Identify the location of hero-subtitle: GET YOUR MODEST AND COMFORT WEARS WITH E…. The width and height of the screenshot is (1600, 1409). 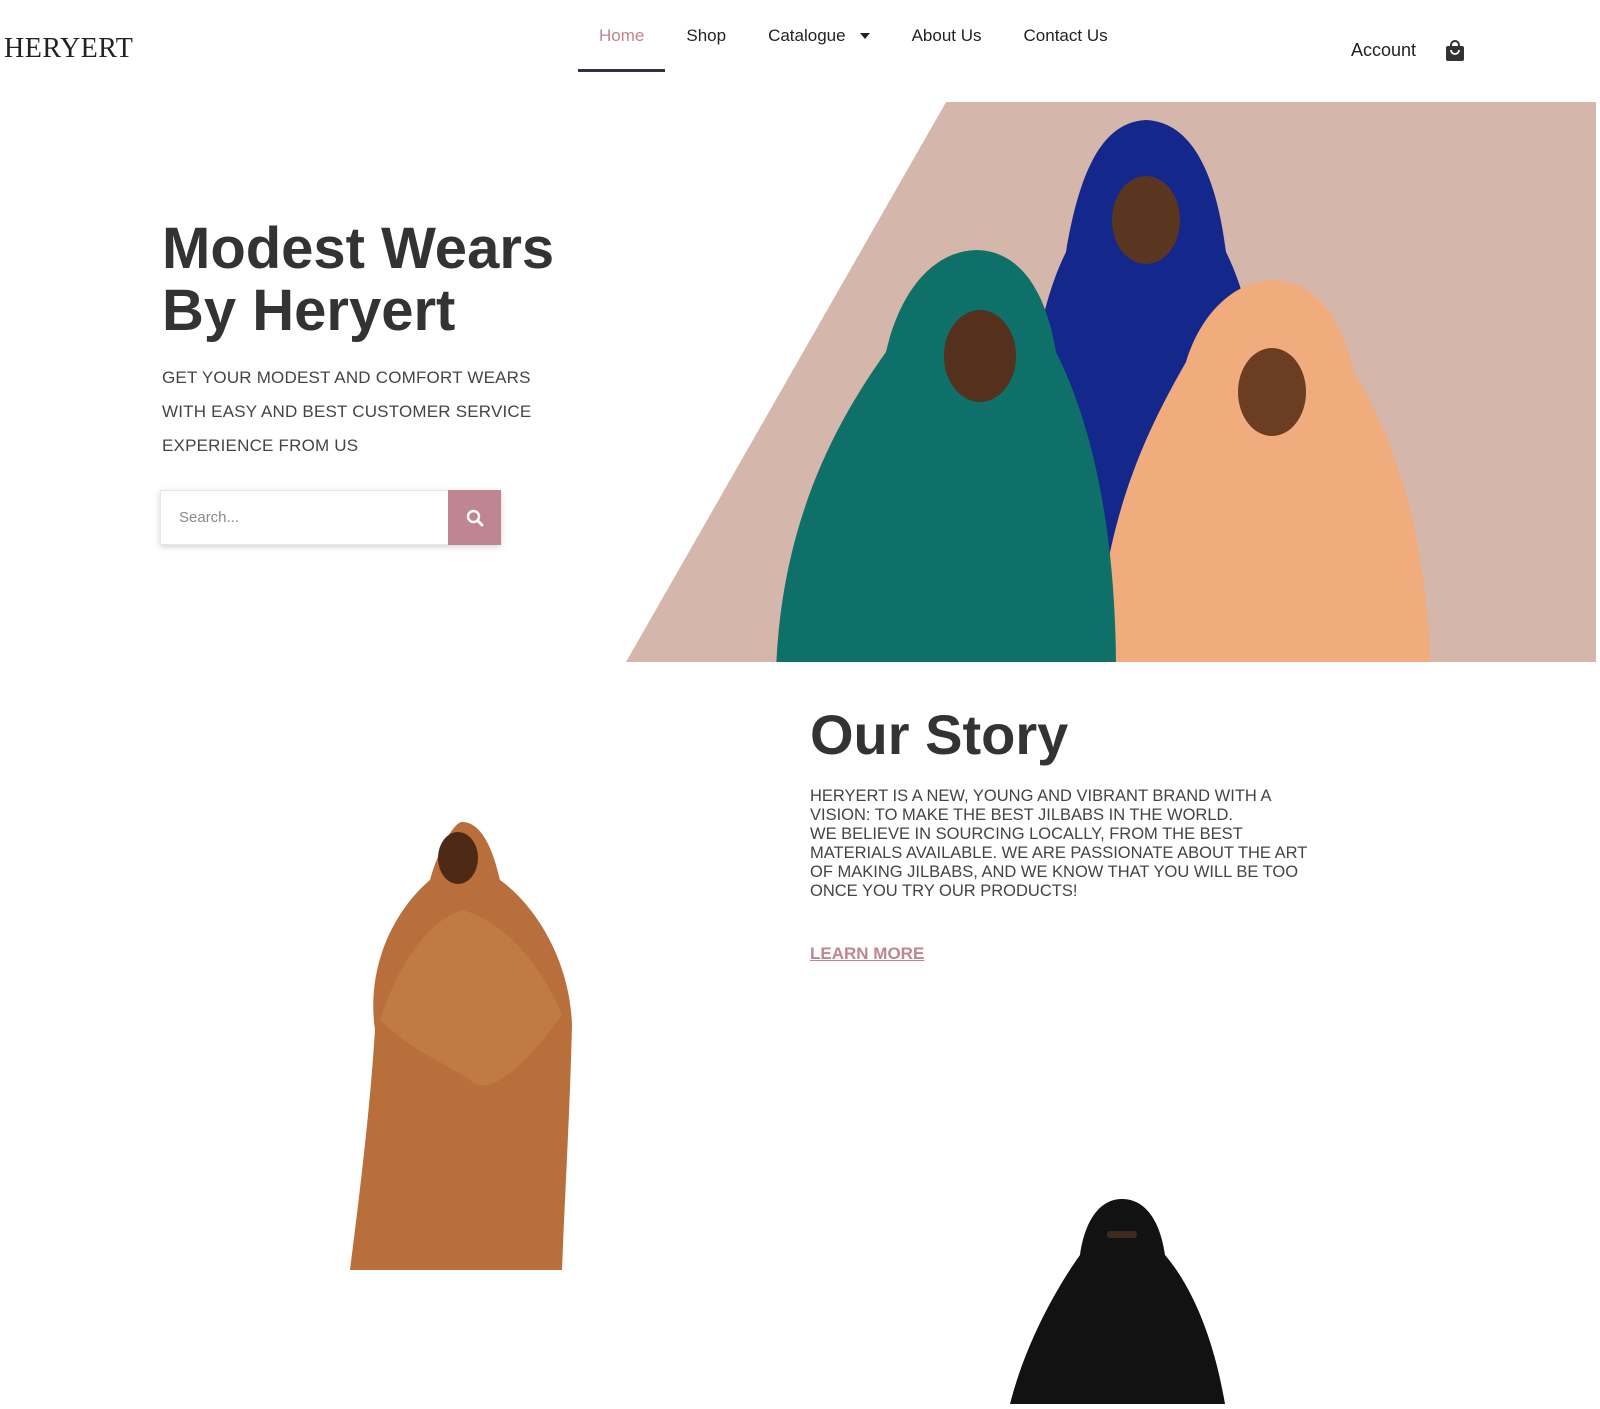
(372, 412).